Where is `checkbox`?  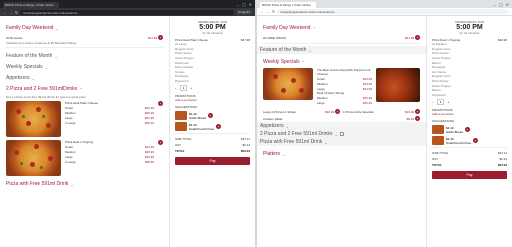 checkbox is located at coordinates (341, 134).